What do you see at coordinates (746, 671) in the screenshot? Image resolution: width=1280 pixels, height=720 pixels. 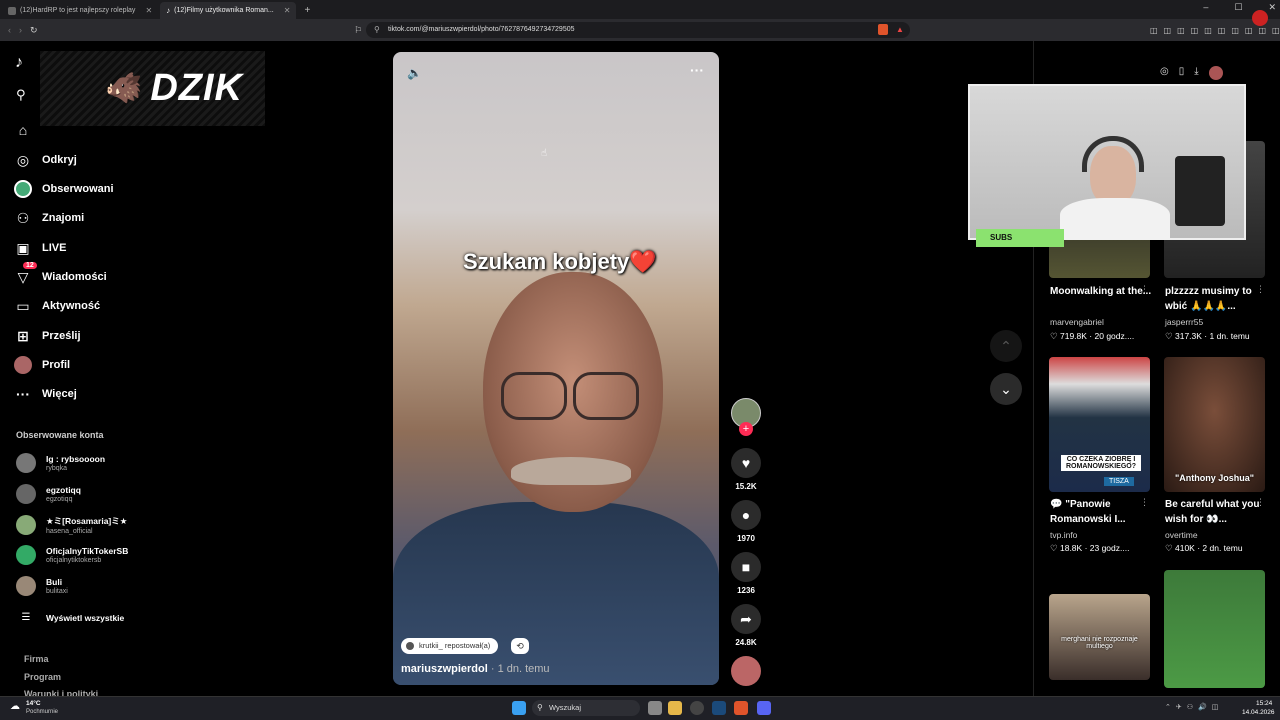 I see `music-disc-button` at bounding box center [746, 671].